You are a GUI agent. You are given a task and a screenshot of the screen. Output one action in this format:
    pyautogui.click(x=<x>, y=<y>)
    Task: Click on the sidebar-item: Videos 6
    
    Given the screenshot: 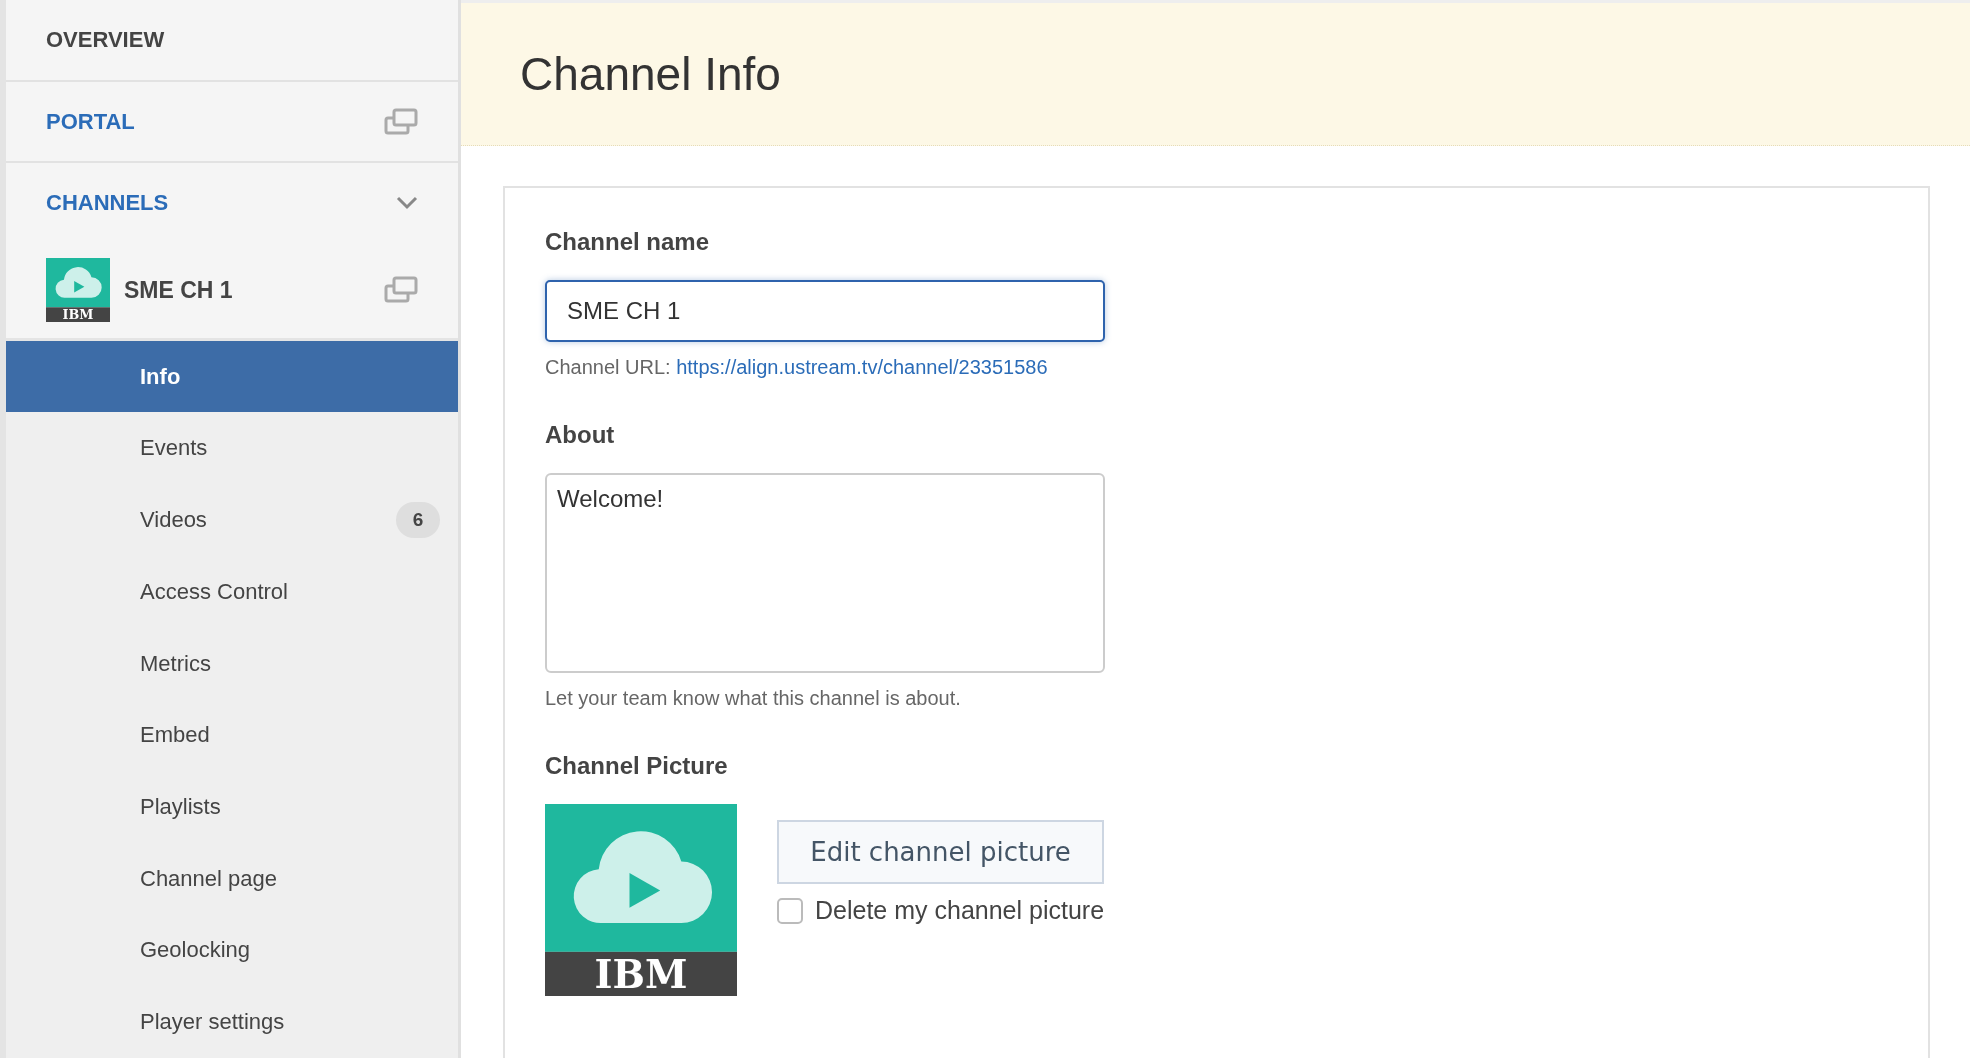 What is the action you would take?
    pyautogui.click(x=232, y=520)
    